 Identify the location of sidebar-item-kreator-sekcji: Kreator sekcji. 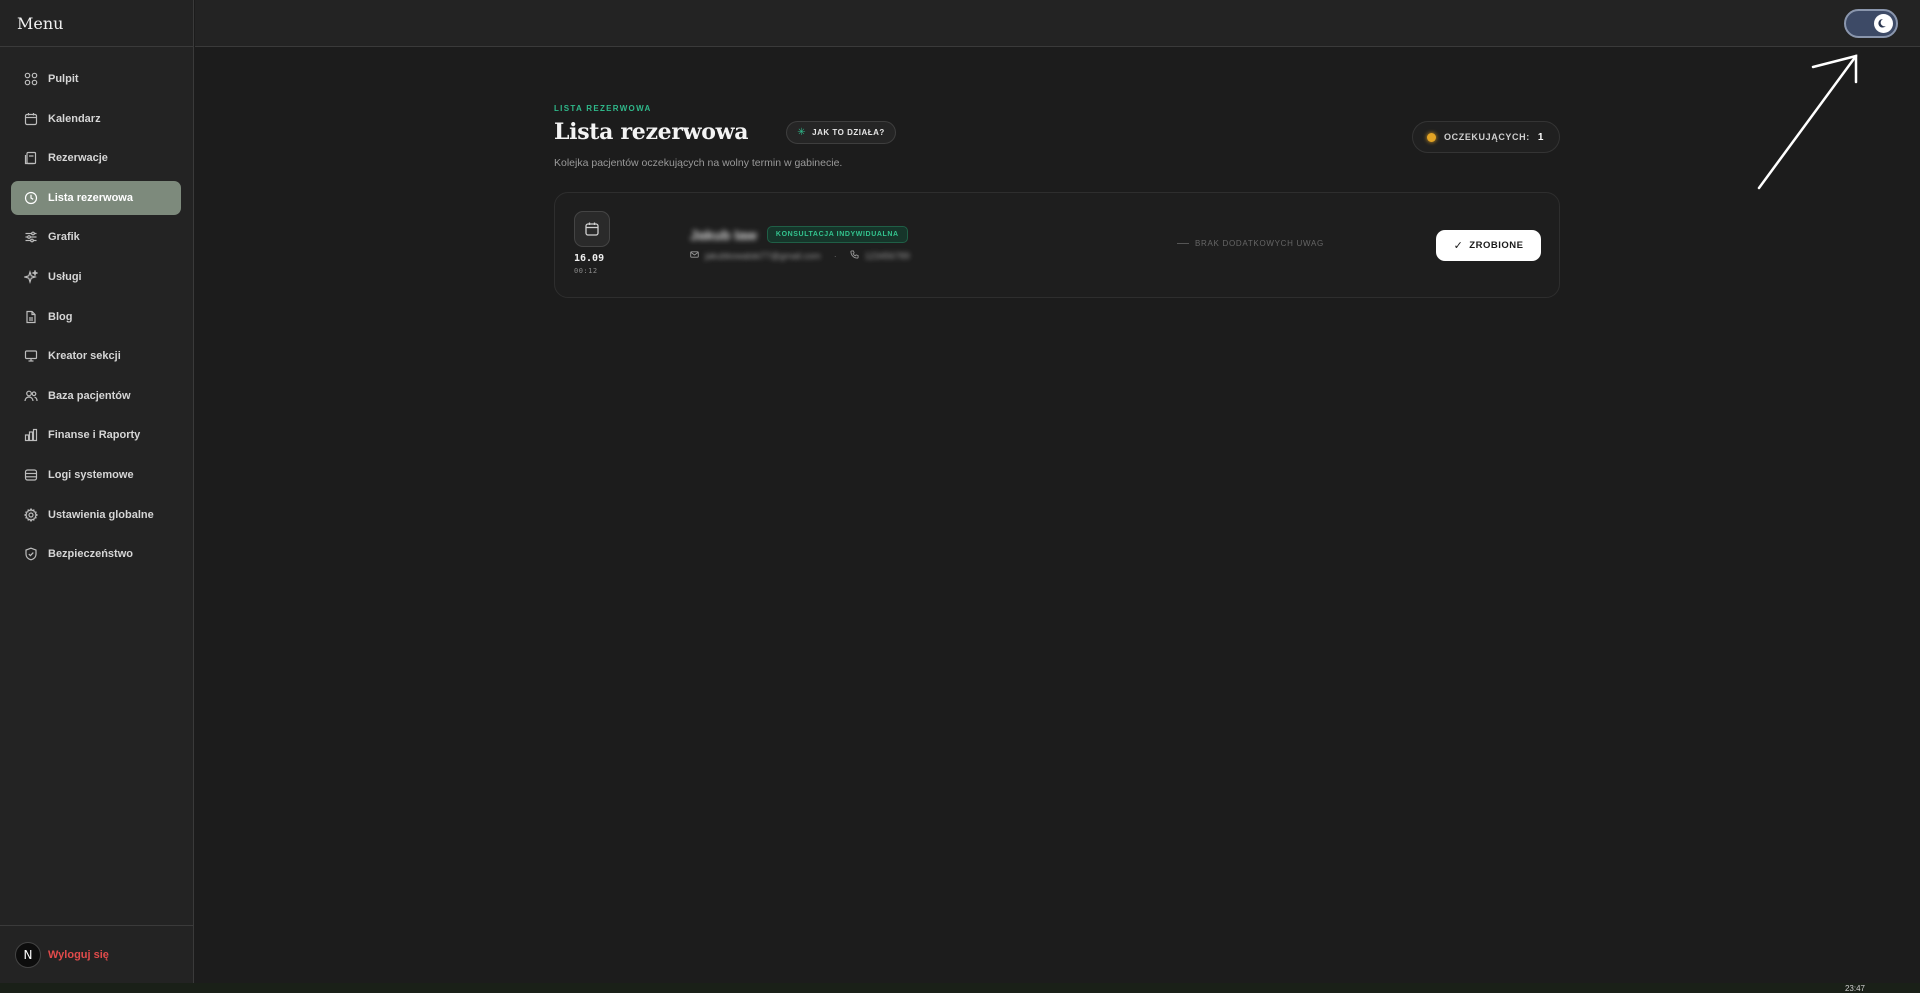
(96, 356).